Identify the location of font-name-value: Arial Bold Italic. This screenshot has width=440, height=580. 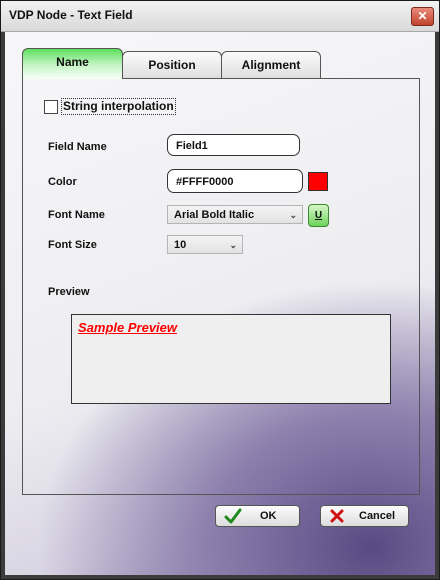
(214, 215).